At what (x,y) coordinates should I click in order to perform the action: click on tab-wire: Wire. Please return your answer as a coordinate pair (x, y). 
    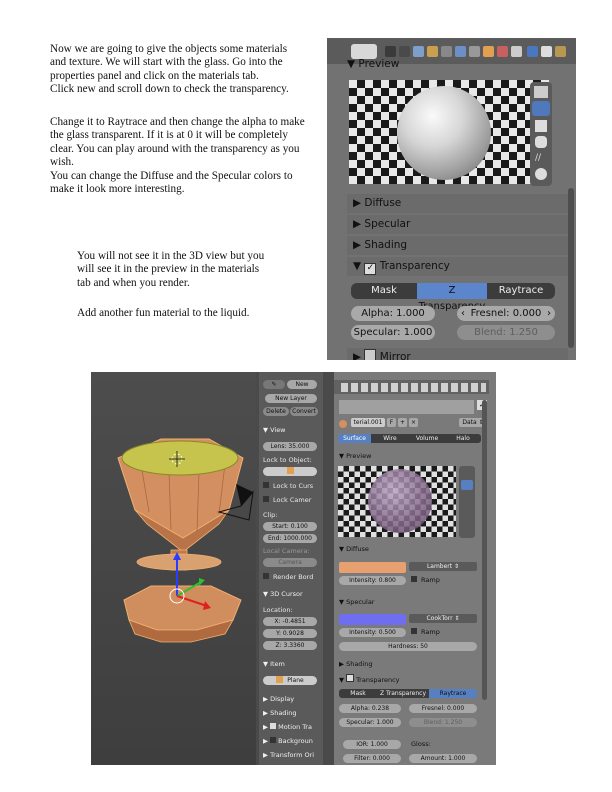
    Looking at the image, I should click on (390, 438).